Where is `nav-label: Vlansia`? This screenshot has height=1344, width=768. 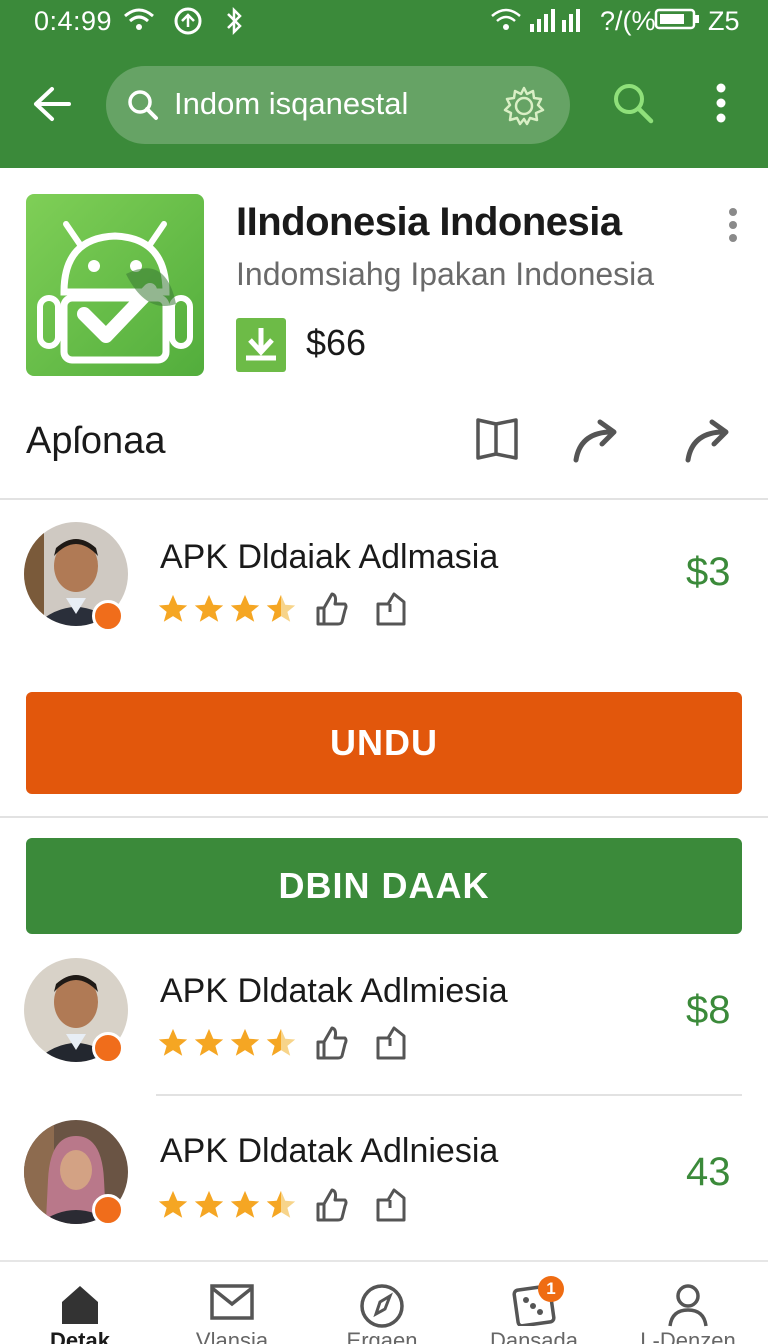
nav-label: Vlansia is located at coordinates (232, 1336).